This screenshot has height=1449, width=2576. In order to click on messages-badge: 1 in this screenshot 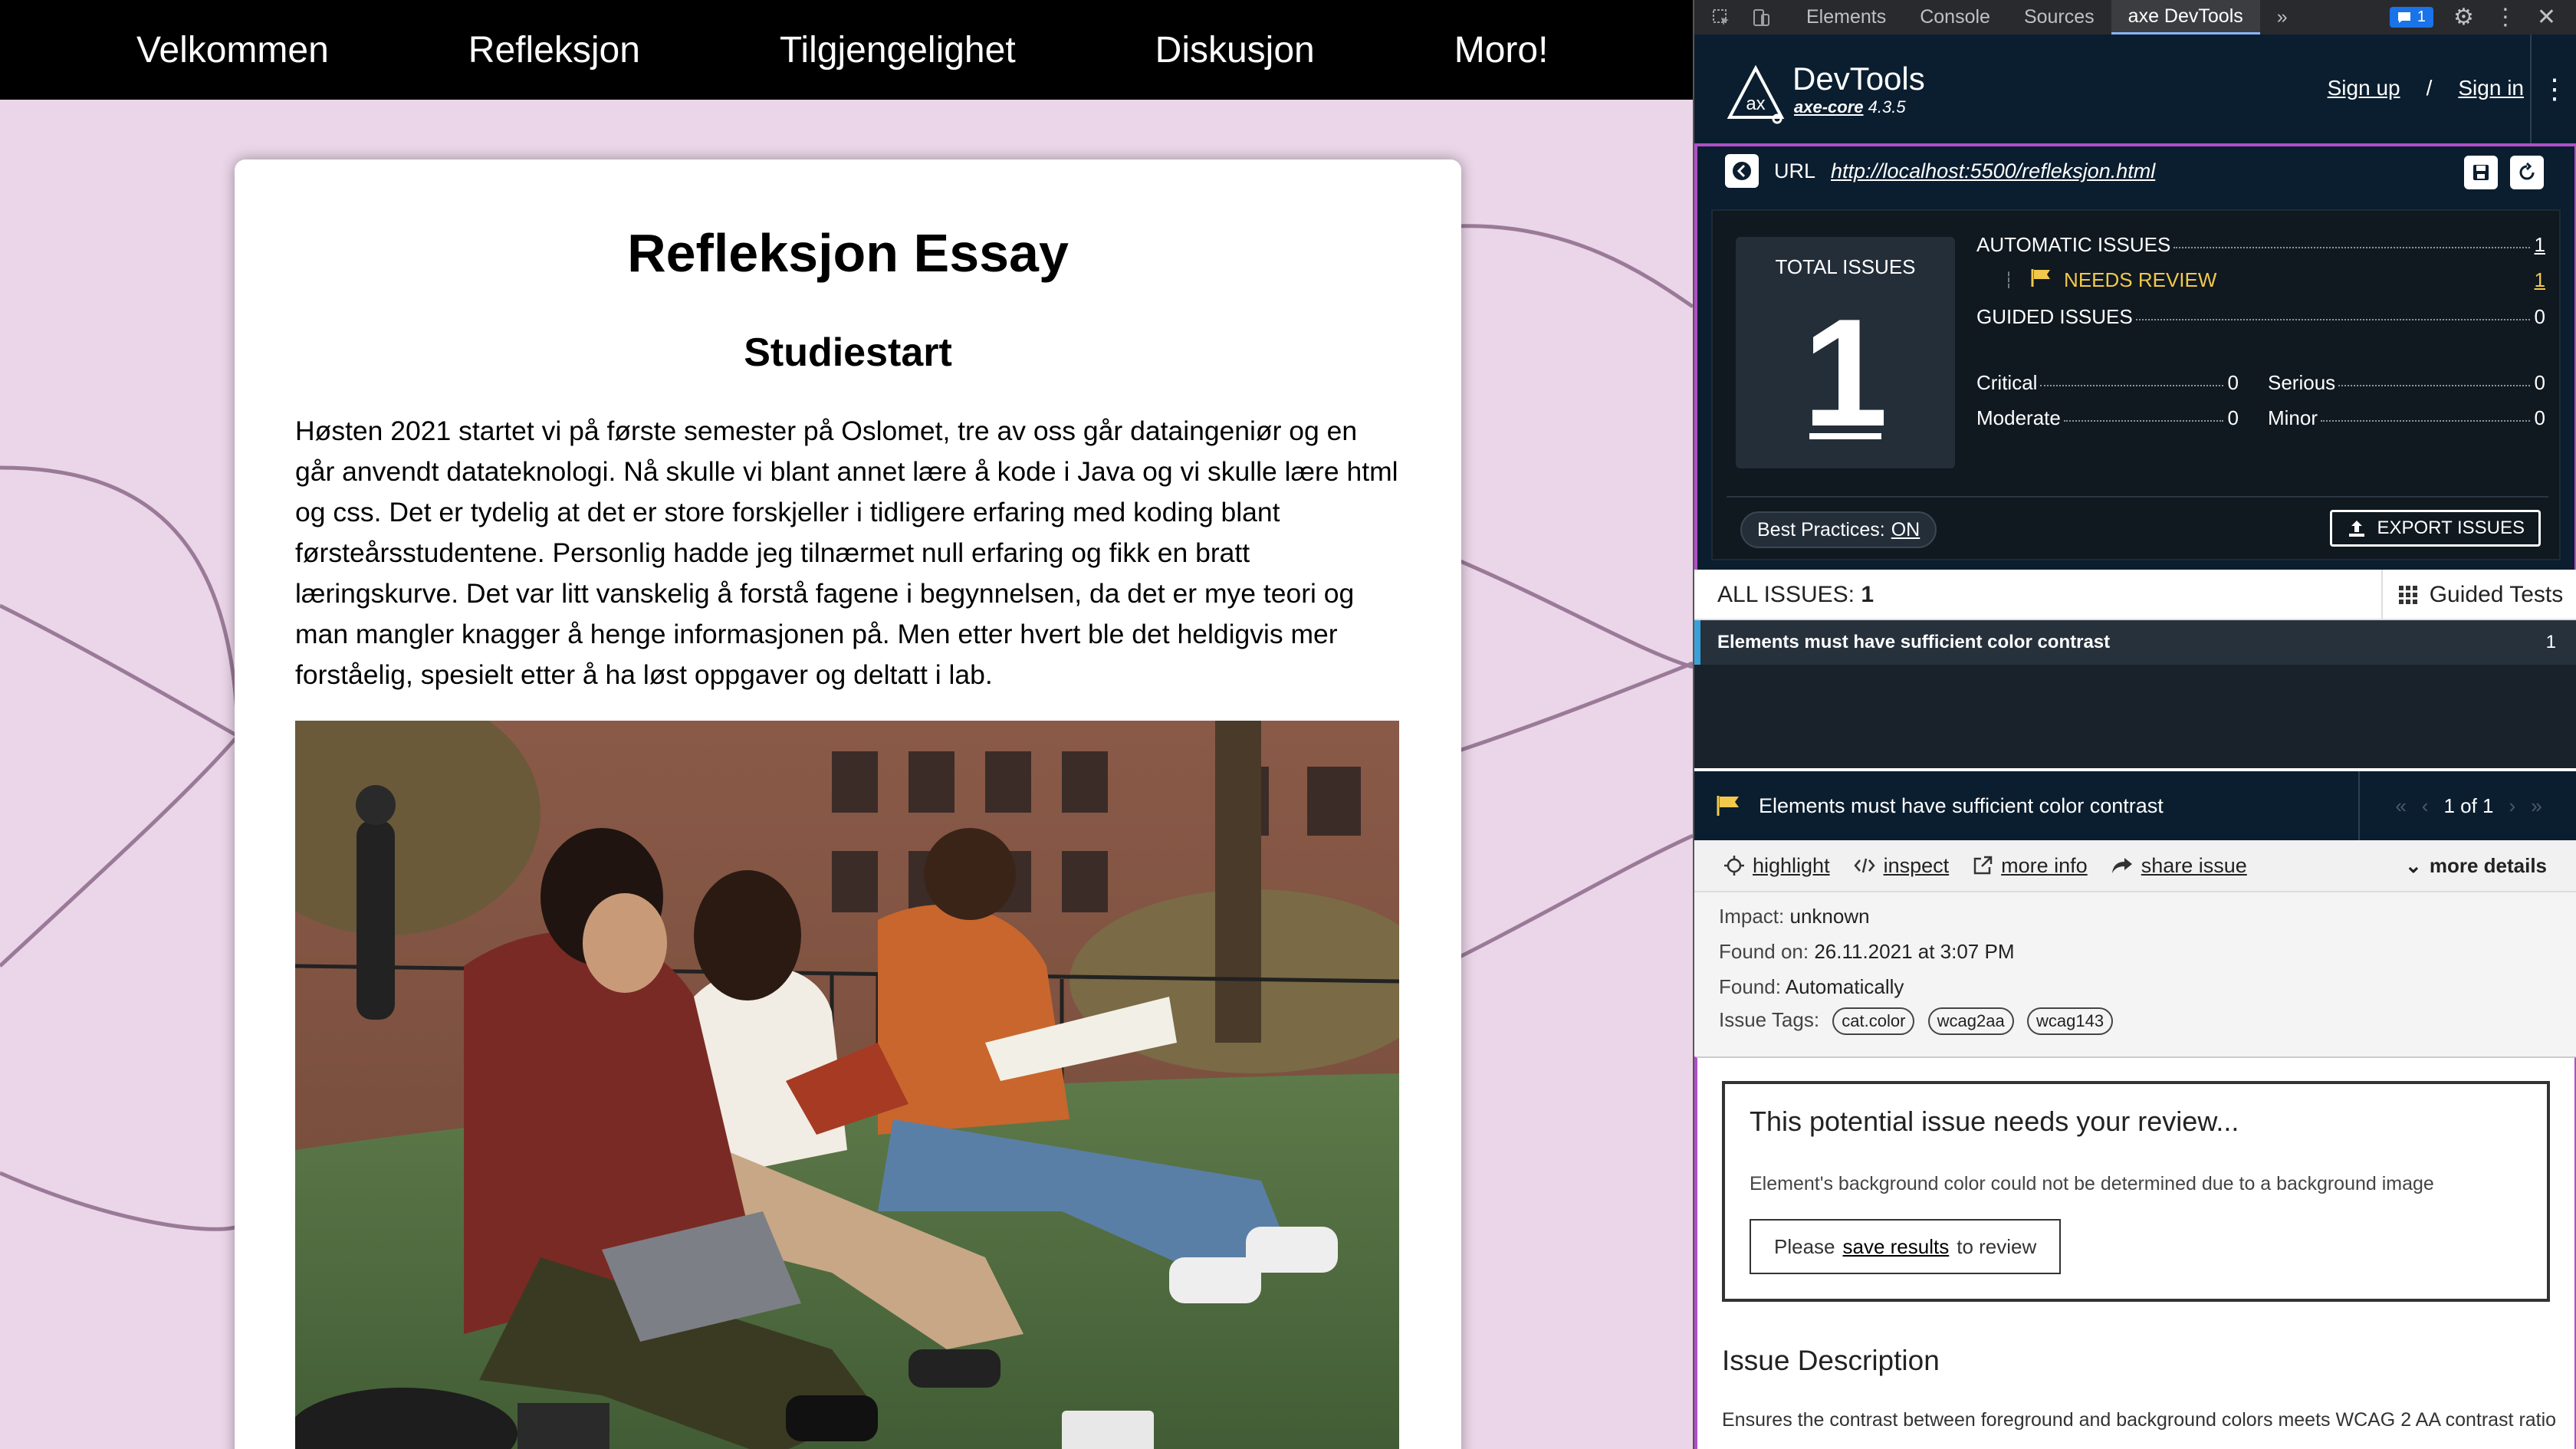, I will do `click(2411, 17)`.